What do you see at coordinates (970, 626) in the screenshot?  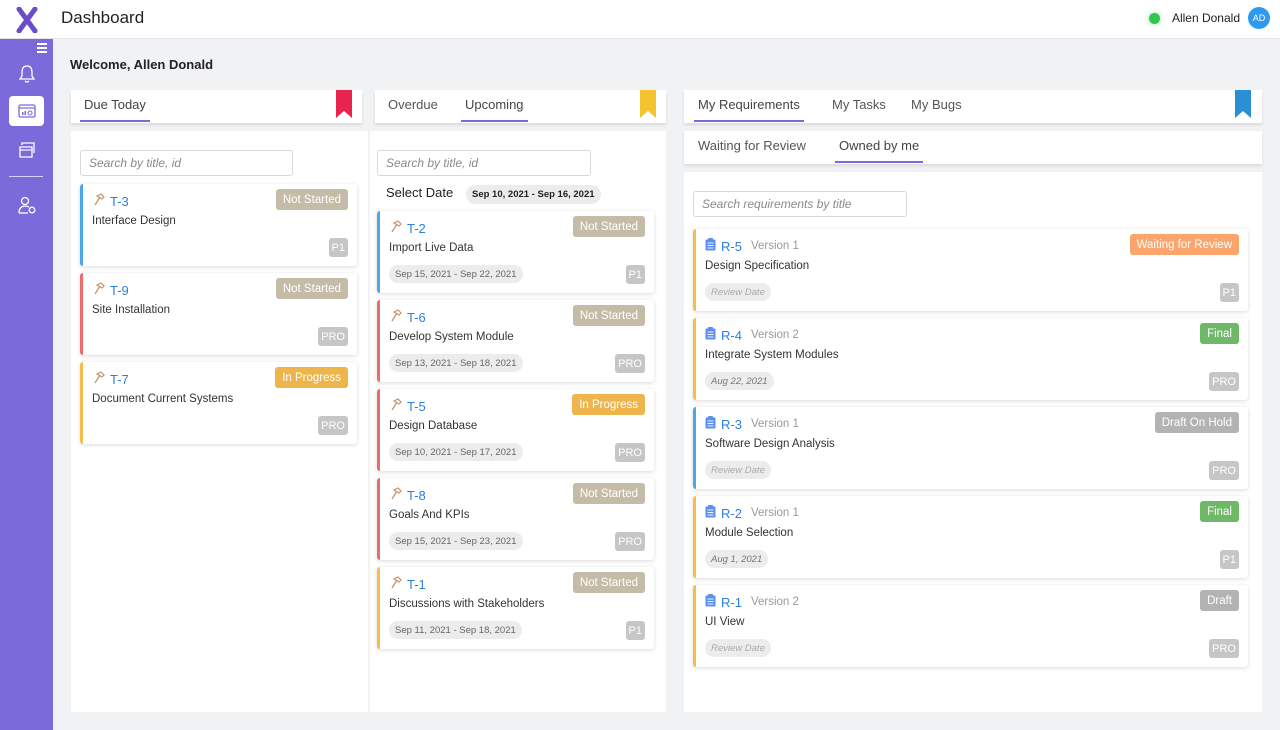 I see `requirement-card: R-1 Version 2 UI View Draft PRO Review Date` at bounding box center [970, 626].